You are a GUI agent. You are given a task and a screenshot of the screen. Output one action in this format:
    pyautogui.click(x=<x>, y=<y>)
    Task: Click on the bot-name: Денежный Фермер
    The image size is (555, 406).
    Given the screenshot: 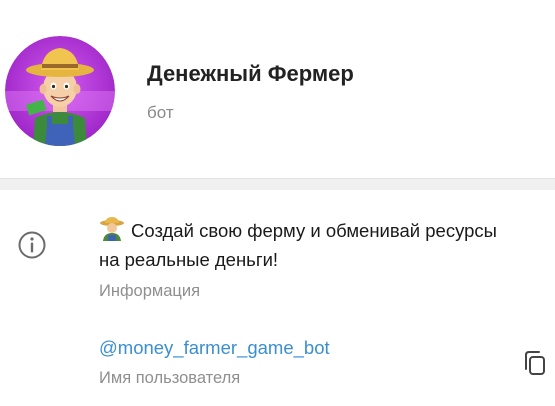 What is the action you would take?
    pyautogui.click(x=250, y=73)
    